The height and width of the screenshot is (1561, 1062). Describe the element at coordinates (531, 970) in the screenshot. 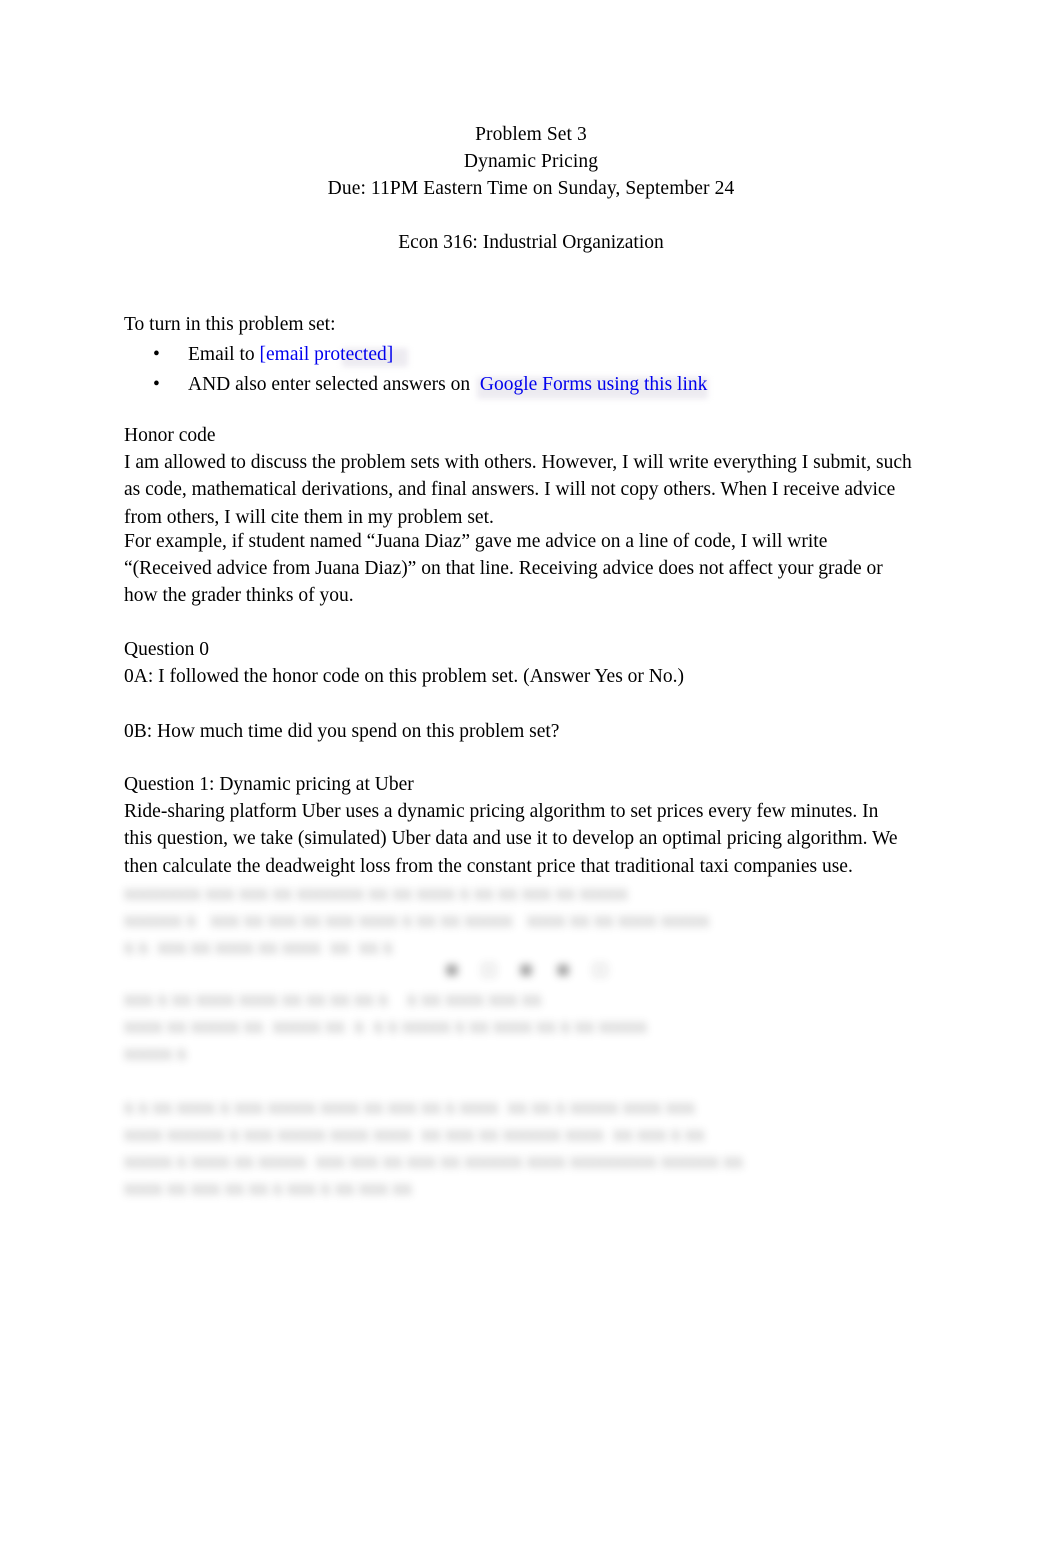

I see `redacted-equation: ■ □ ■ ■ □` at that location.